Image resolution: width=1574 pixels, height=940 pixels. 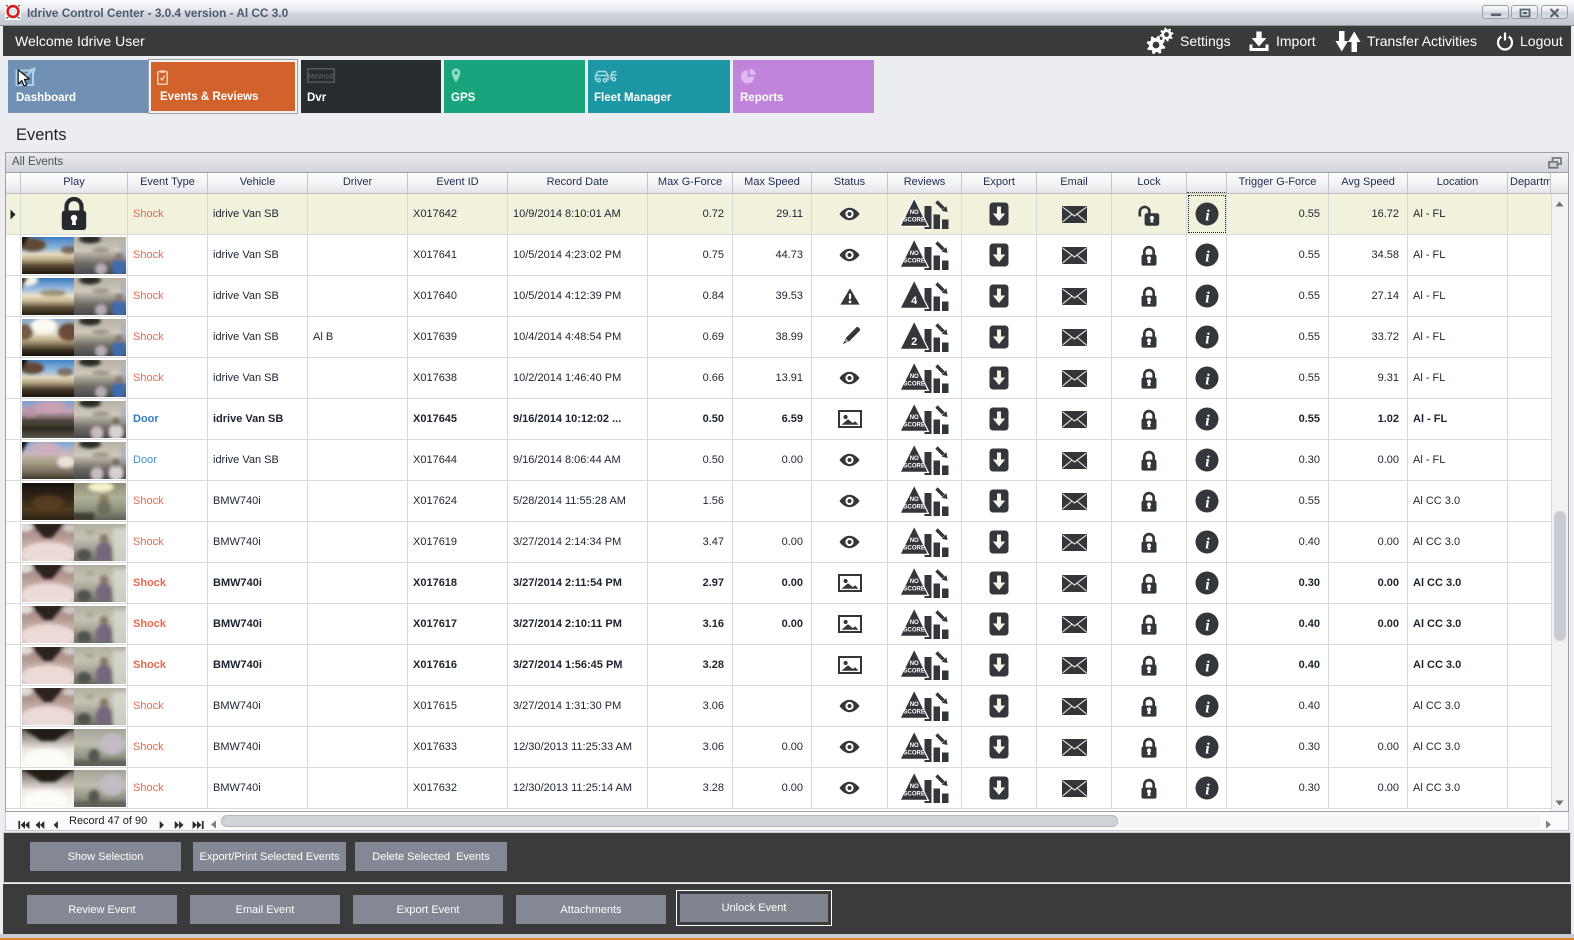 What do you see at coordinates (321, 77) in the screenshot?
I see `svg-text: MERGE` at bounding box center [321, 77].